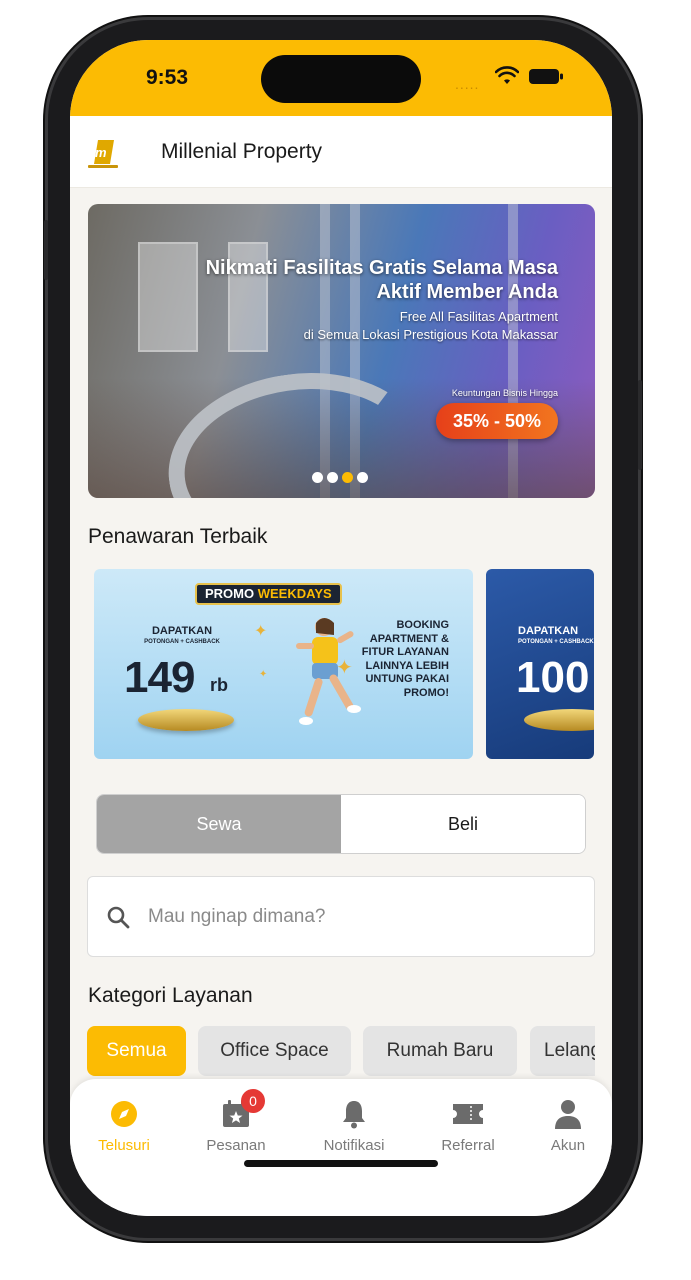  What do you see at coordinates (468, 1145) in the screenshot?
I see `tab-label: Referral` at bounding box center [468, 1145].